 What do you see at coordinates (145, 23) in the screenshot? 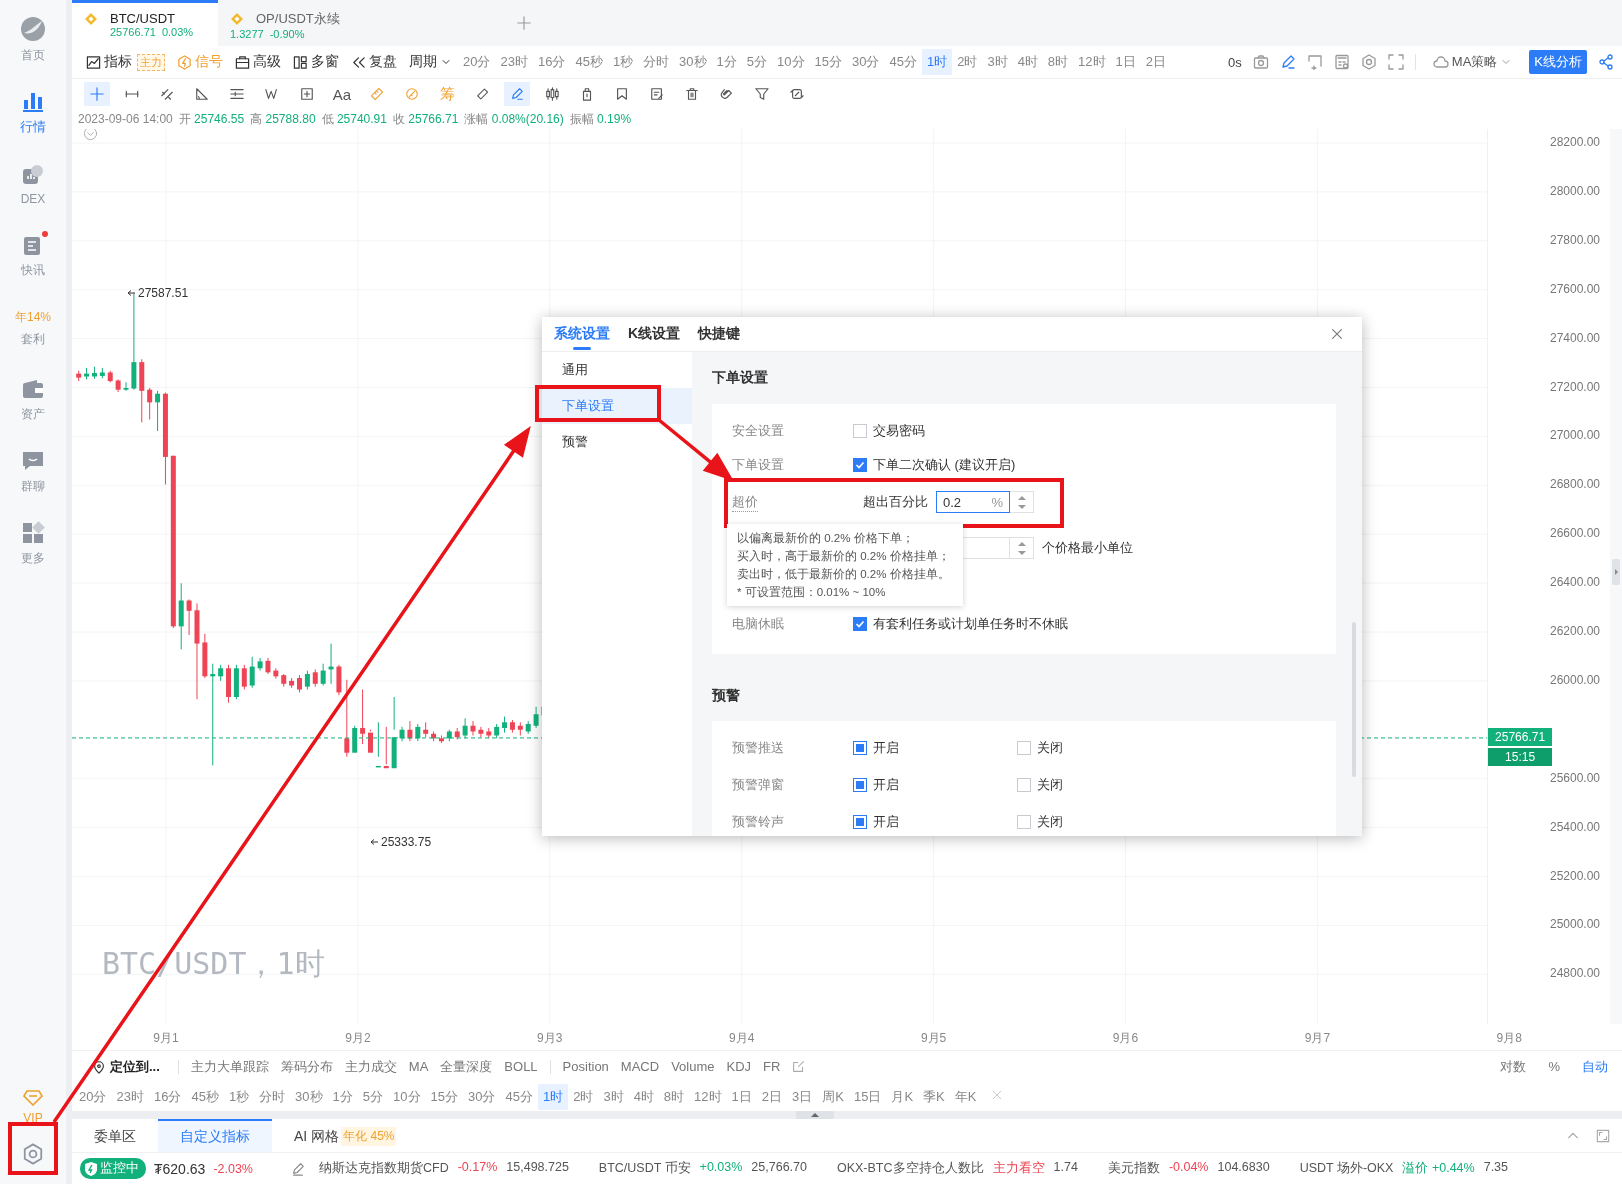
I see `symbol-tab: BTC/USDT 25766.71 0.03%` at bounding box center [145, 23].